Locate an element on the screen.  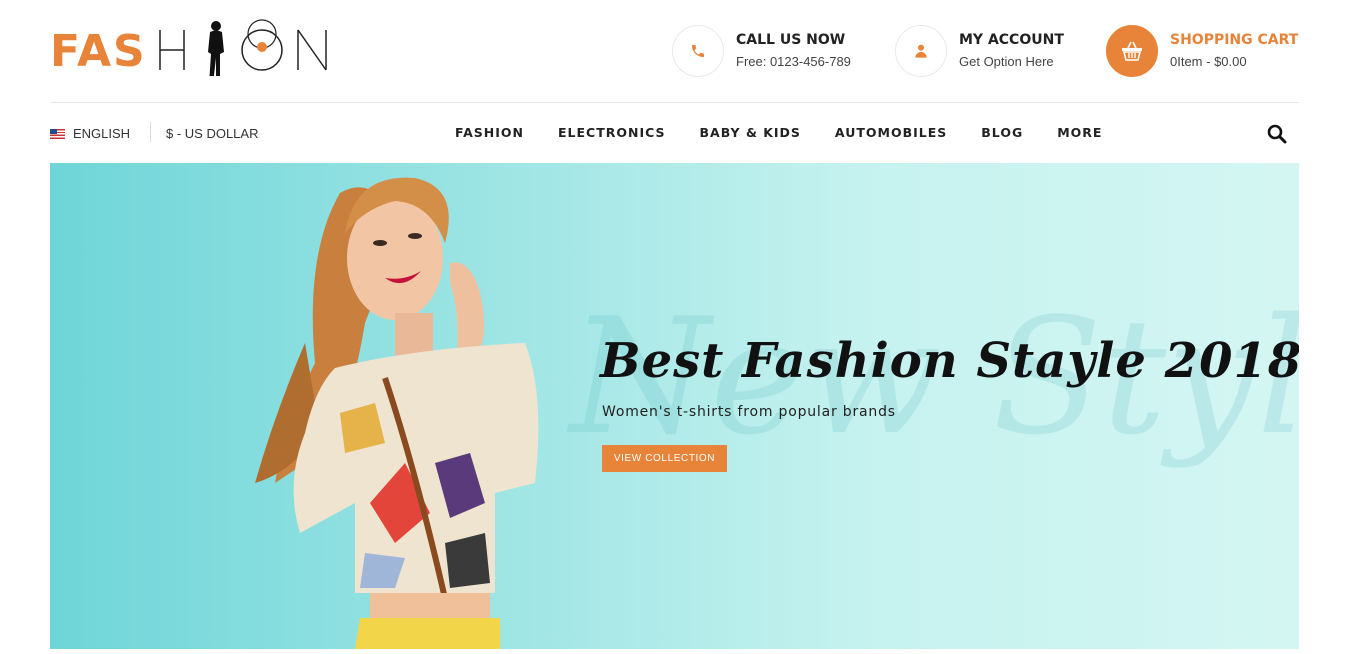
menu-item-more: MORE is located at coordinates (1079, 132).